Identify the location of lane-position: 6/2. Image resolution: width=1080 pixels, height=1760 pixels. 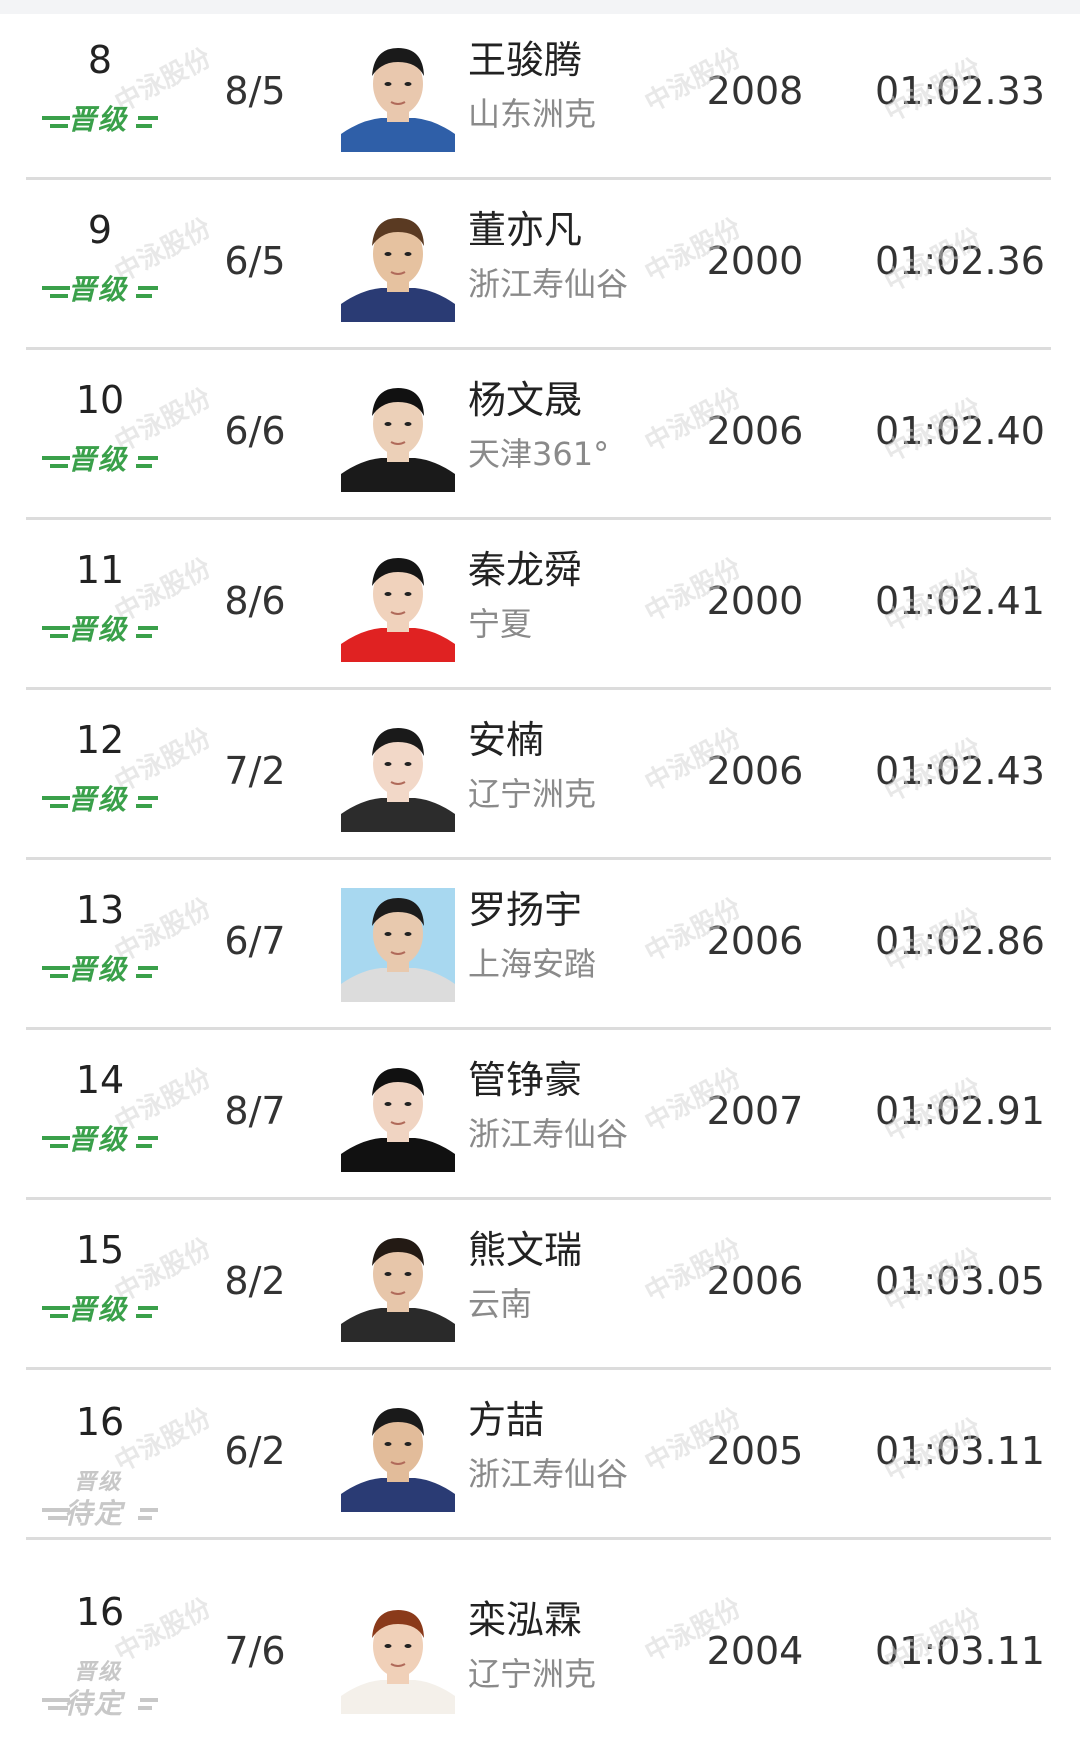
(255, 1451).